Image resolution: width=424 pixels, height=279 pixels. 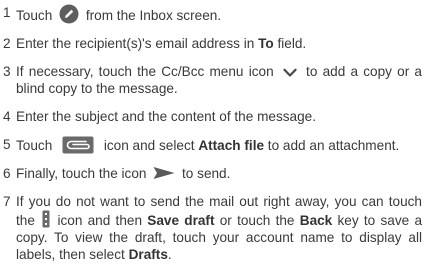 I want to click on back-key-label: Back, so click(x=316, y=220).